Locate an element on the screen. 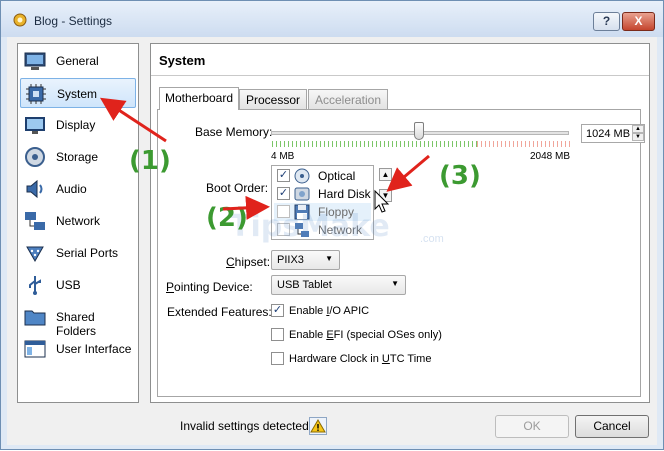 Image resolution: width=664 pixels, height=451 pixels. tab-motherboard: Motherboard is located at coordinates (199, 98).